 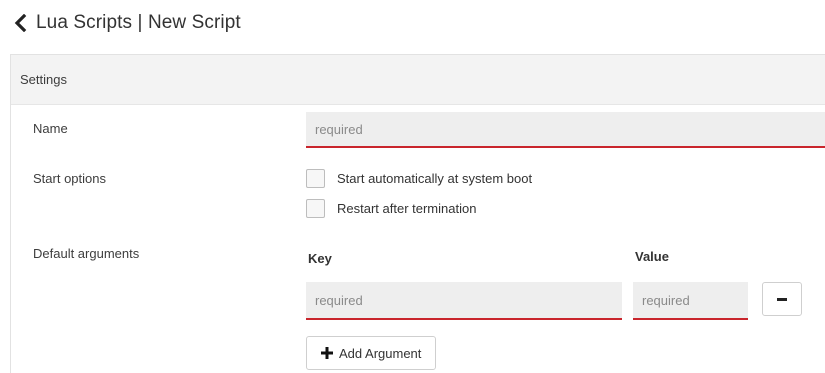 I want to click on chevron-left-icon, so click(x=21, y=23).